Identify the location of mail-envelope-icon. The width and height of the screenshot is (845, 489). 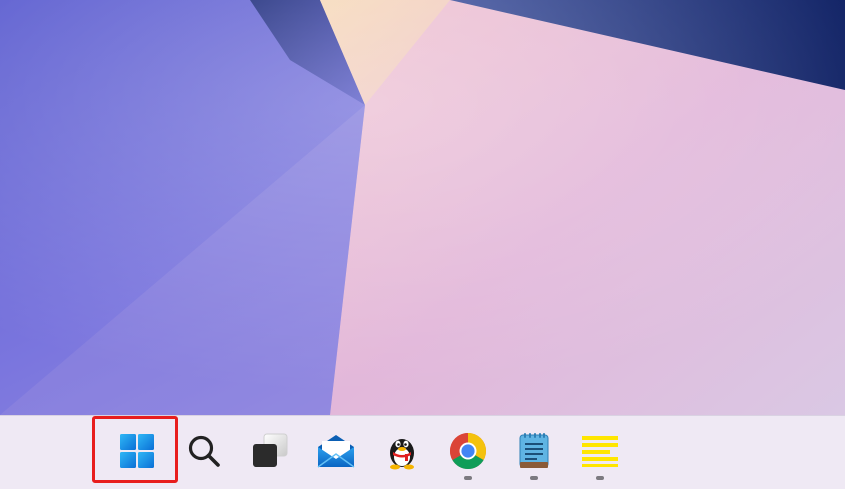
(336, 451).